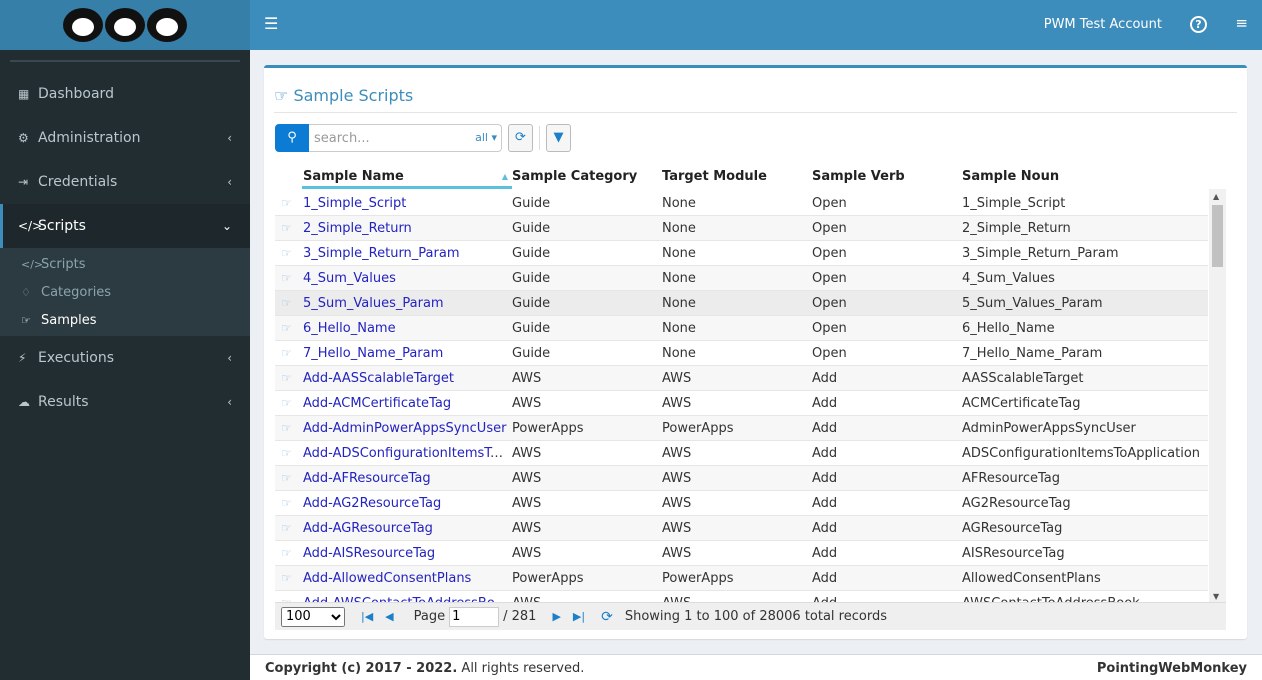  I want to click on sample-link: Add-AGResourceTag, so click(368, 528).